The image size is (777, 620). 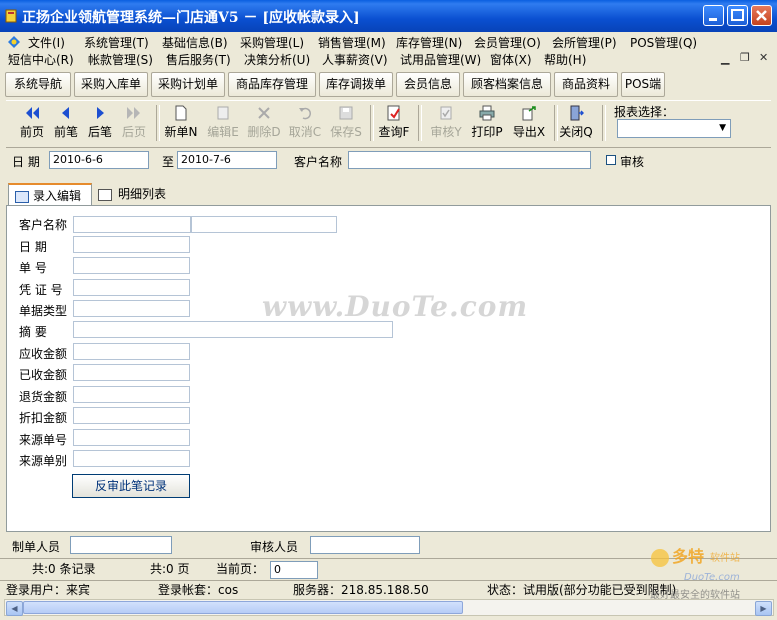 What do you see at coordinates (111, 84) in the screenshot?
I see `nav-purchase-inbound: 采购入库单` at bounding box center [111, 84].